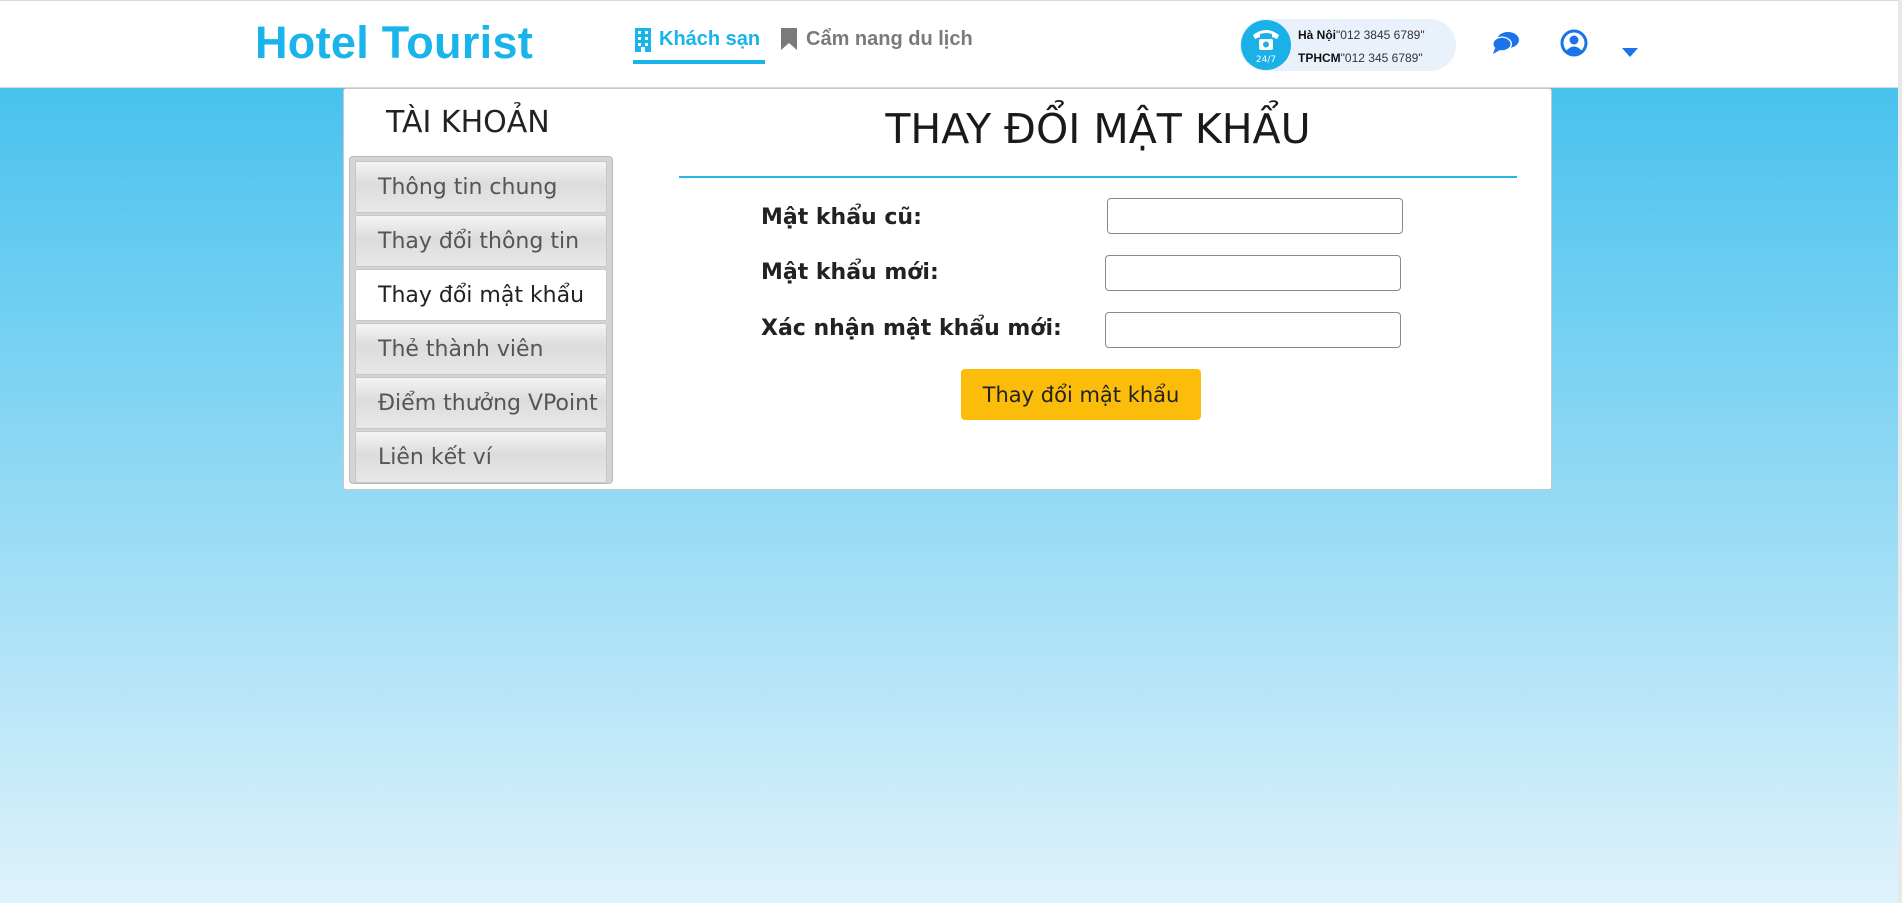 The image size is (1902, 903). What do you see at coordinates (481, 241) in the screenshot?
I see `sidebar-item-edit-info: Thay đổi thông tin` at bounding box center [481, 241].